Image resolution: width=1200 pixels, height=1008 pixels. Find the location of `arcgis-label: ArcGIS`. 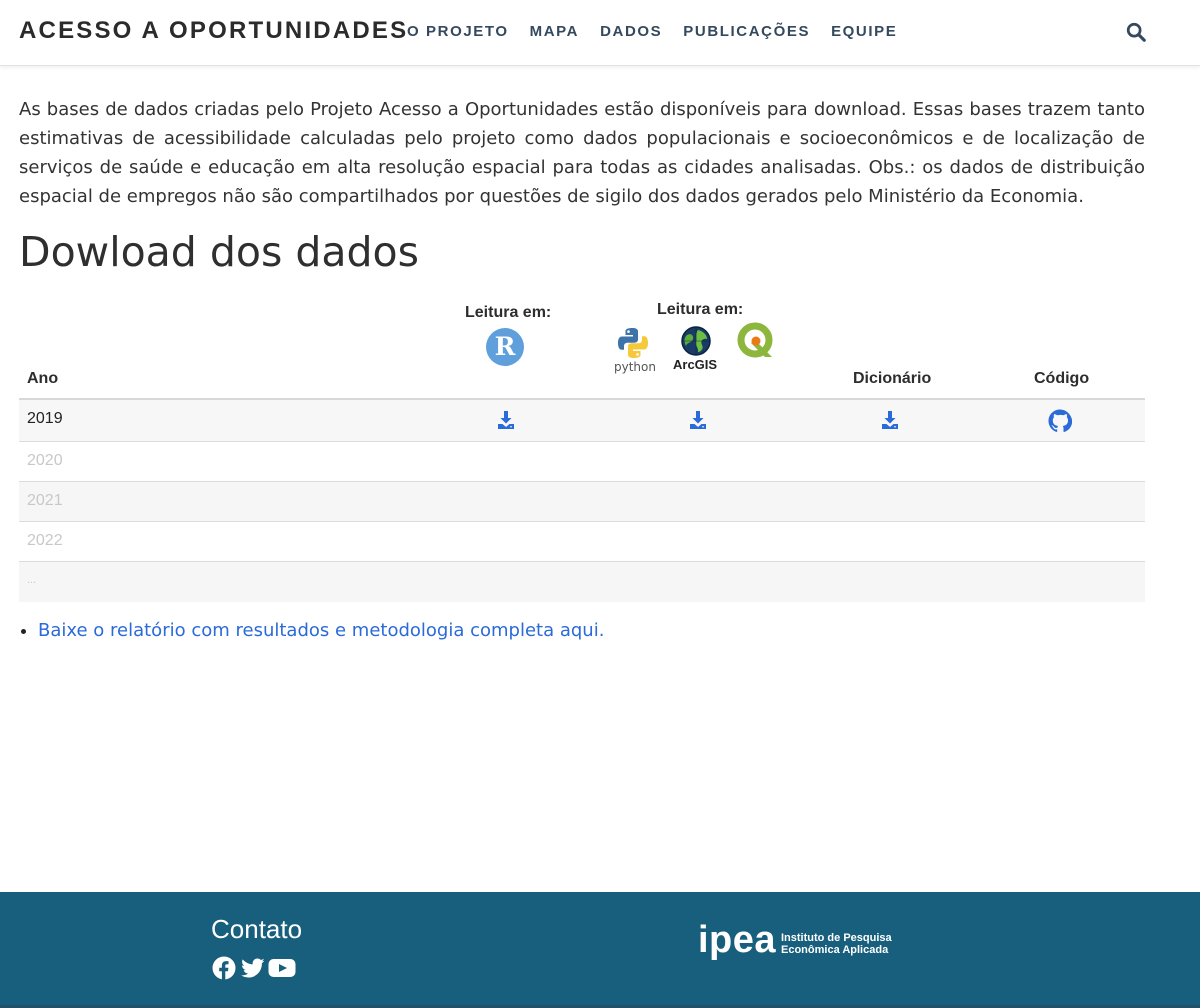

arcgis-label: ArcGIS is located at coordinates (695, 364).